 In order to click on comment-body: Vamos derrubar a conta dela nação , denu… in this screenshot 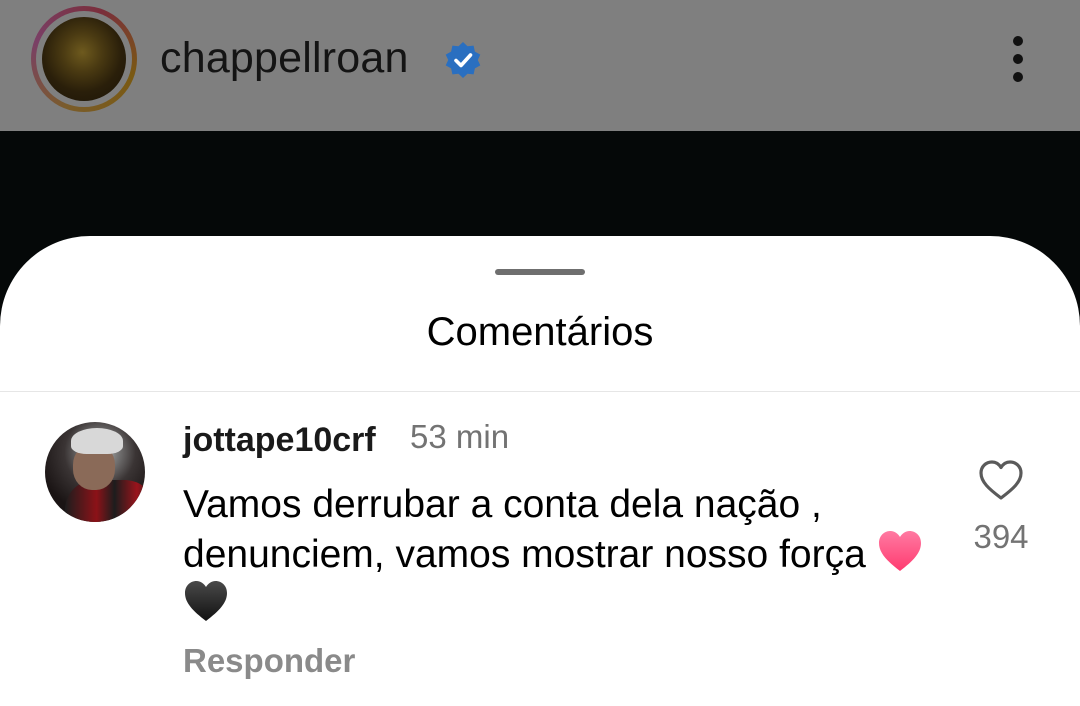, I will do `click(563, 554)`.